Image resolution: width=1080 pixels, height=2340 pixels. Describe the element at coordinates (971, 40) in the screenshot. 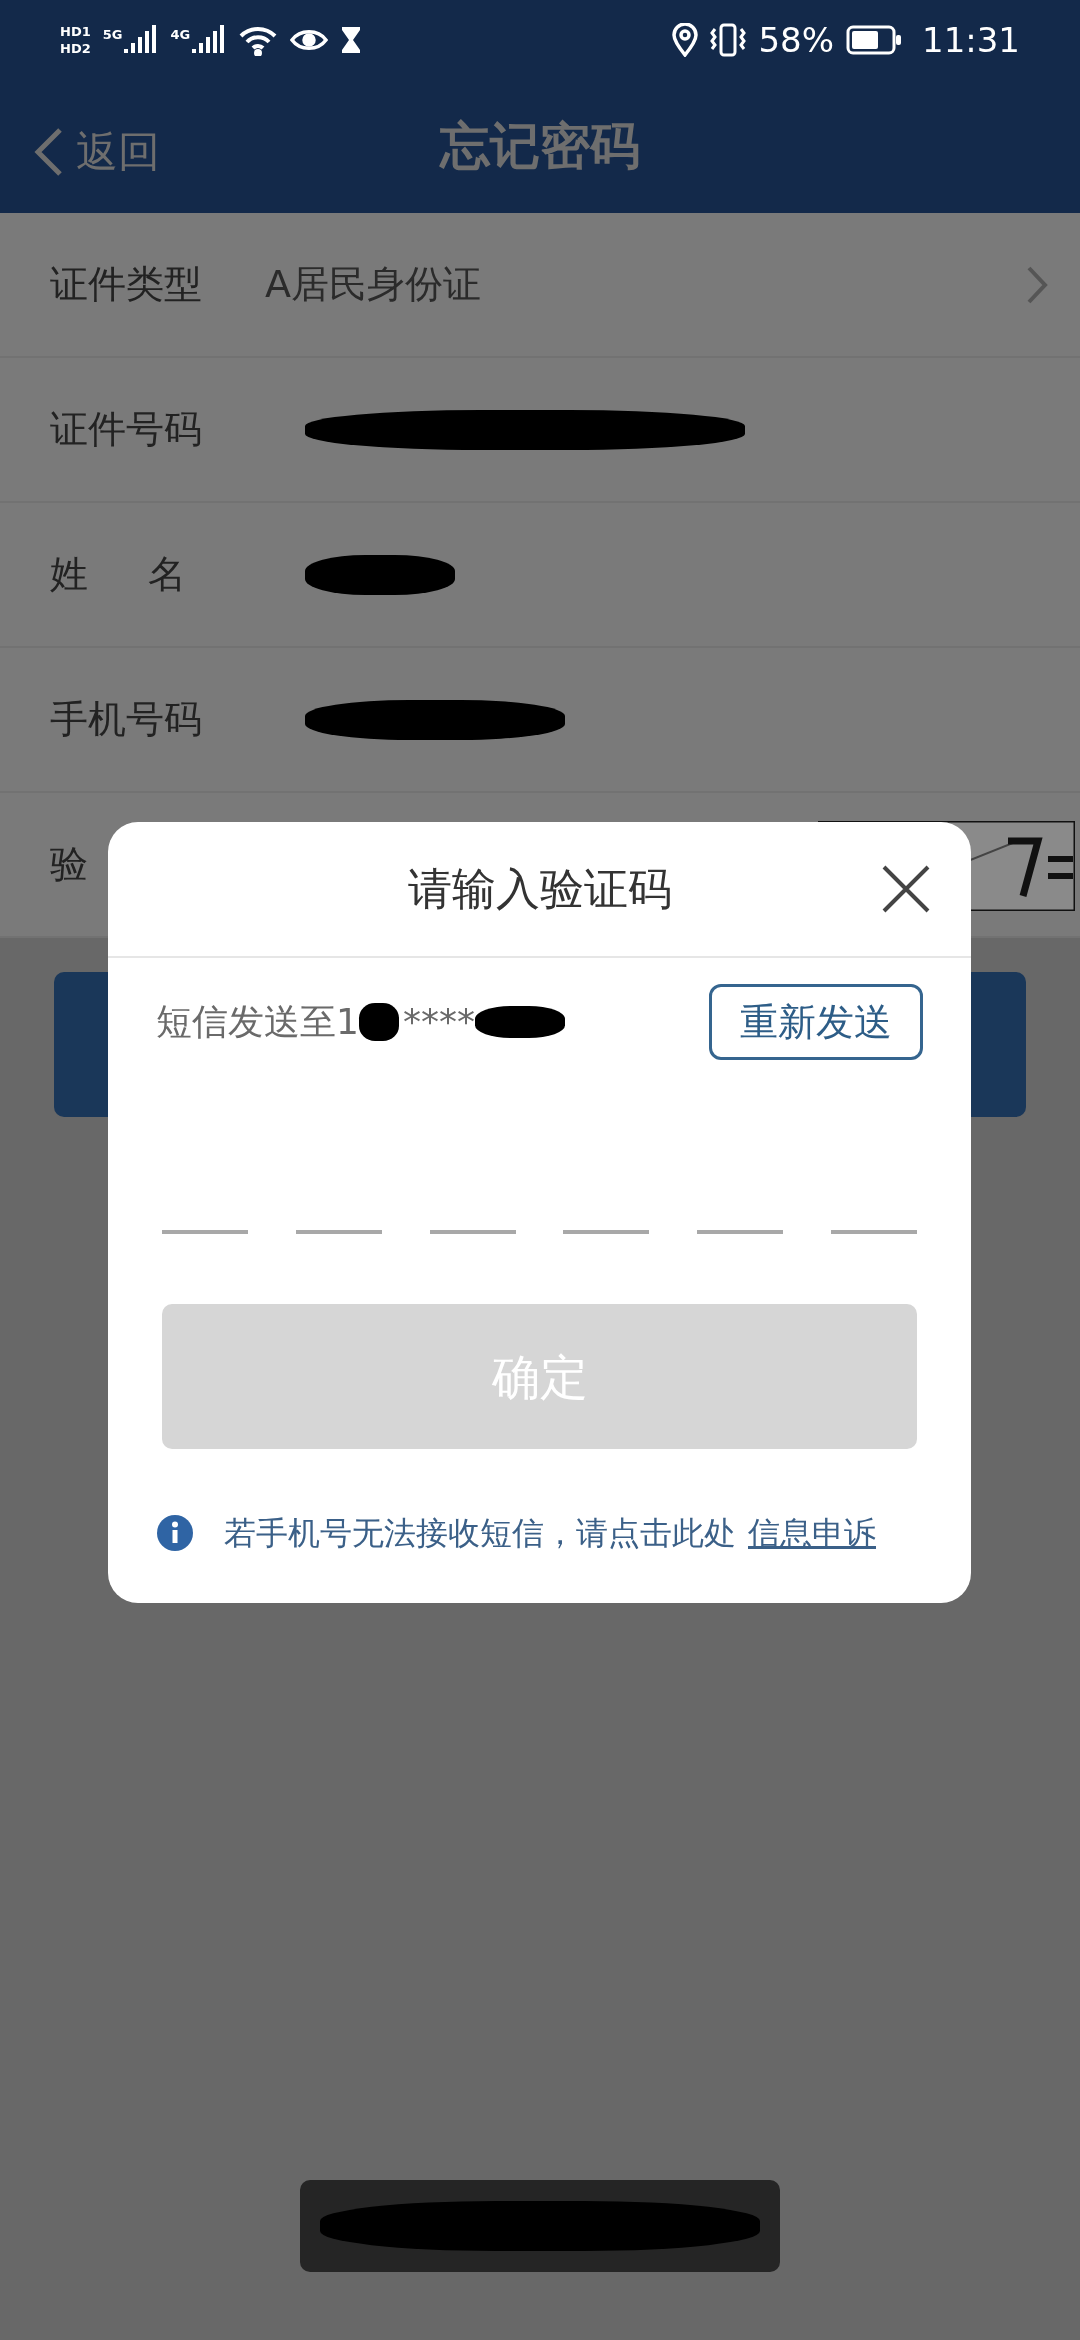

I see `clock: 11:31` at that location.